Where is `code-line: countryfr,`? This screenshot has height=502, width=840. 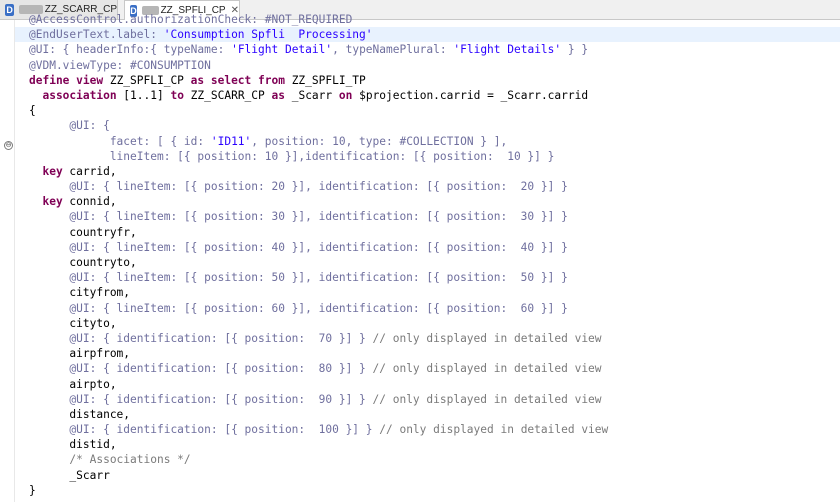
code-line: countryfr, is located at coordinates (83, 232).